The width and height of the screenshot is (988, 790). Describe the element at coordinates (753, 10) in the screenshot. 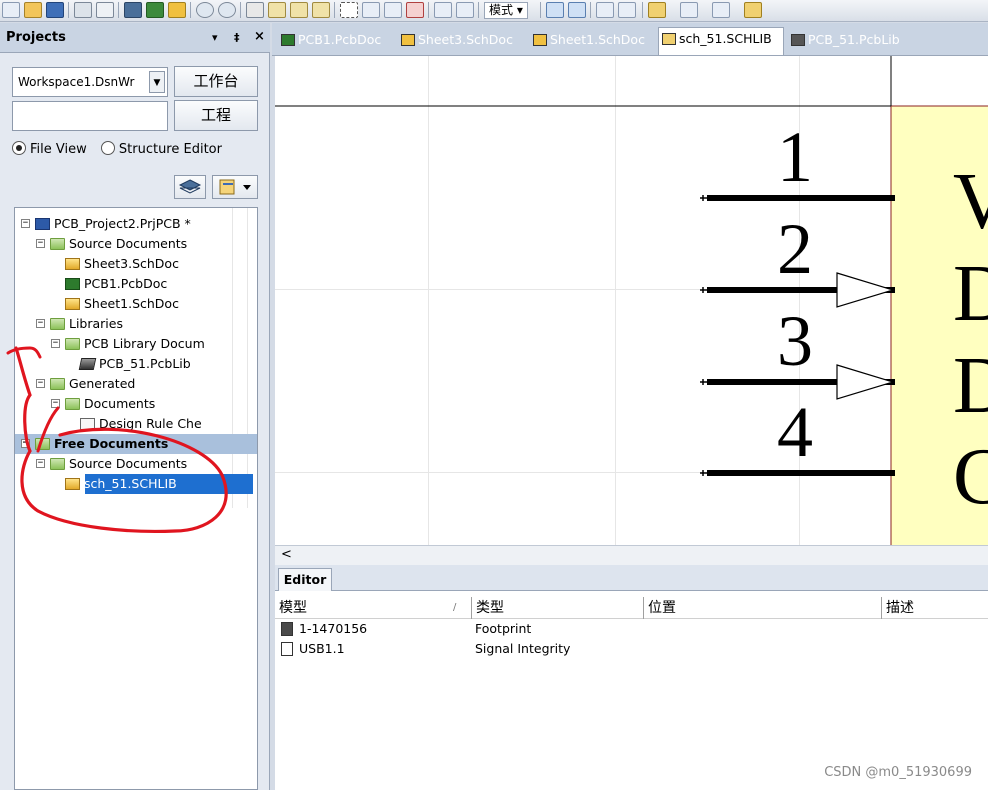

I see `library-icon` at that location.